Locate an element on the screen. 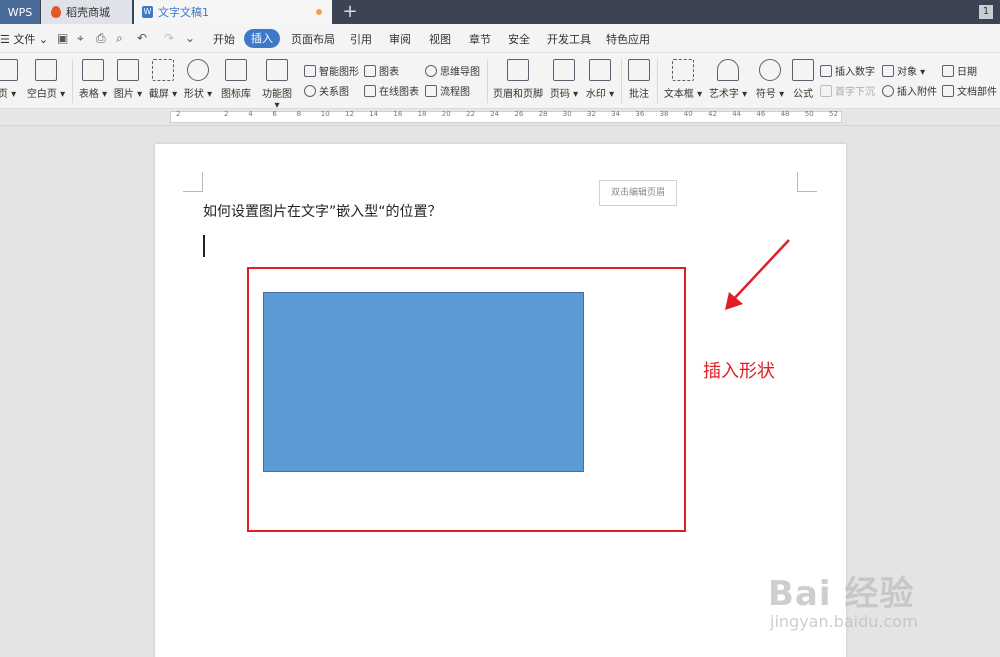  relation-icon is located at coordinates (310, 90).